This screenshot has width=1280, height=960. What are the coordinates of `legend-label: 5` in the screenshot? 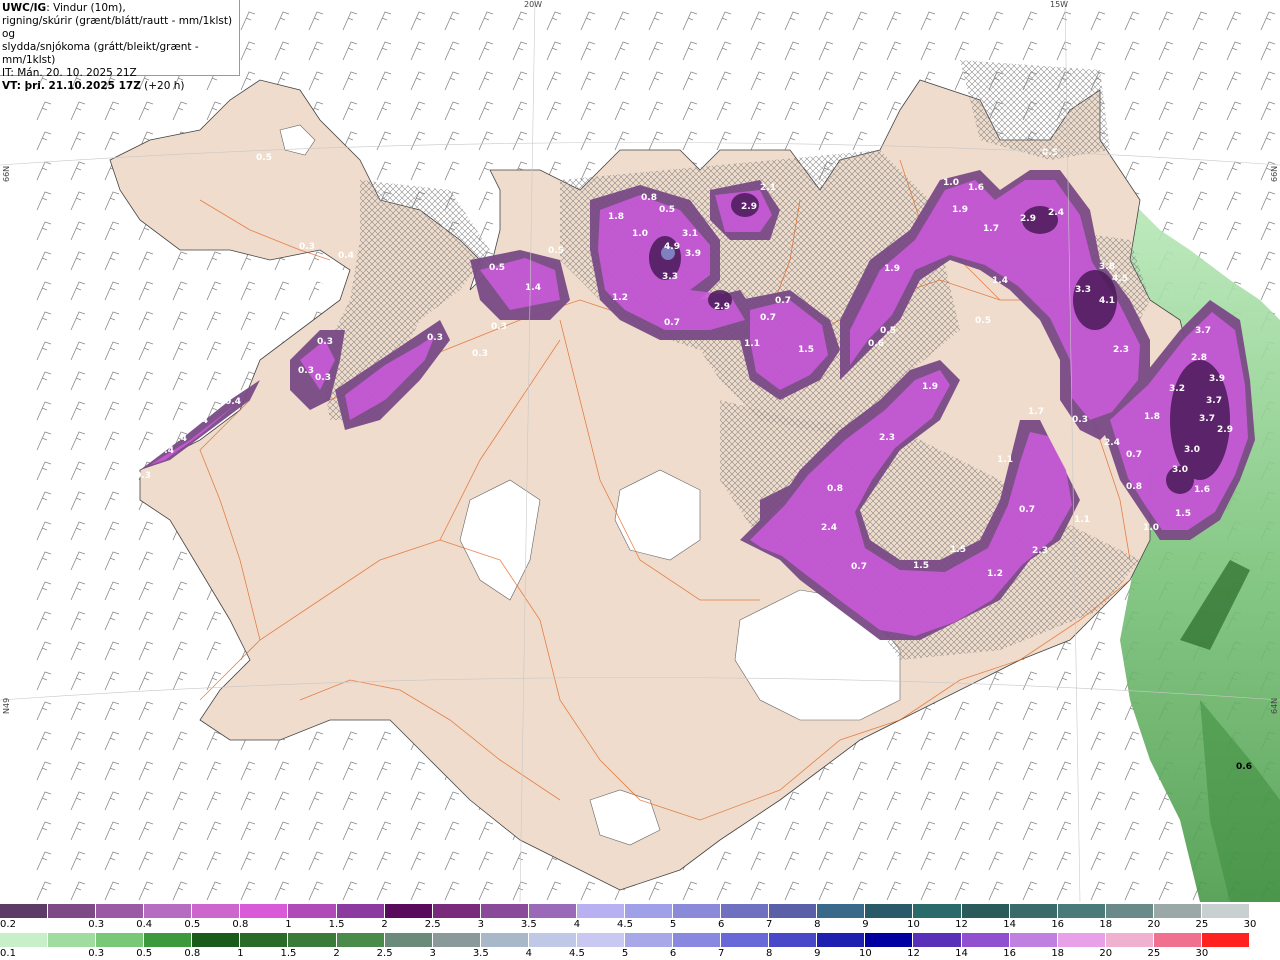 It's located at (673, 924).